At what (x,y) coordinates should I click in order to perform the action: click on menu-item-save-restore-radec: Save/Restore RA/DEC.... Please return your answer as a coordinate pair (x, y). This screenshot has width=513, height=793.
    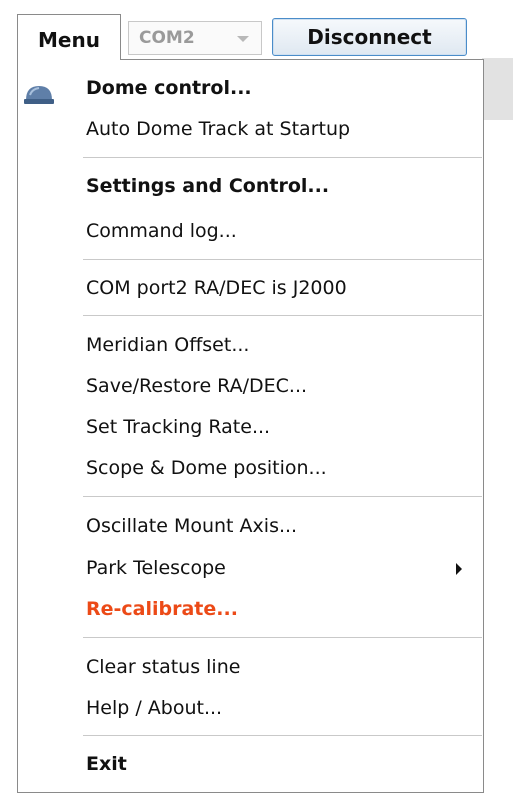
    Looking at the image, I should click on (250, 386).